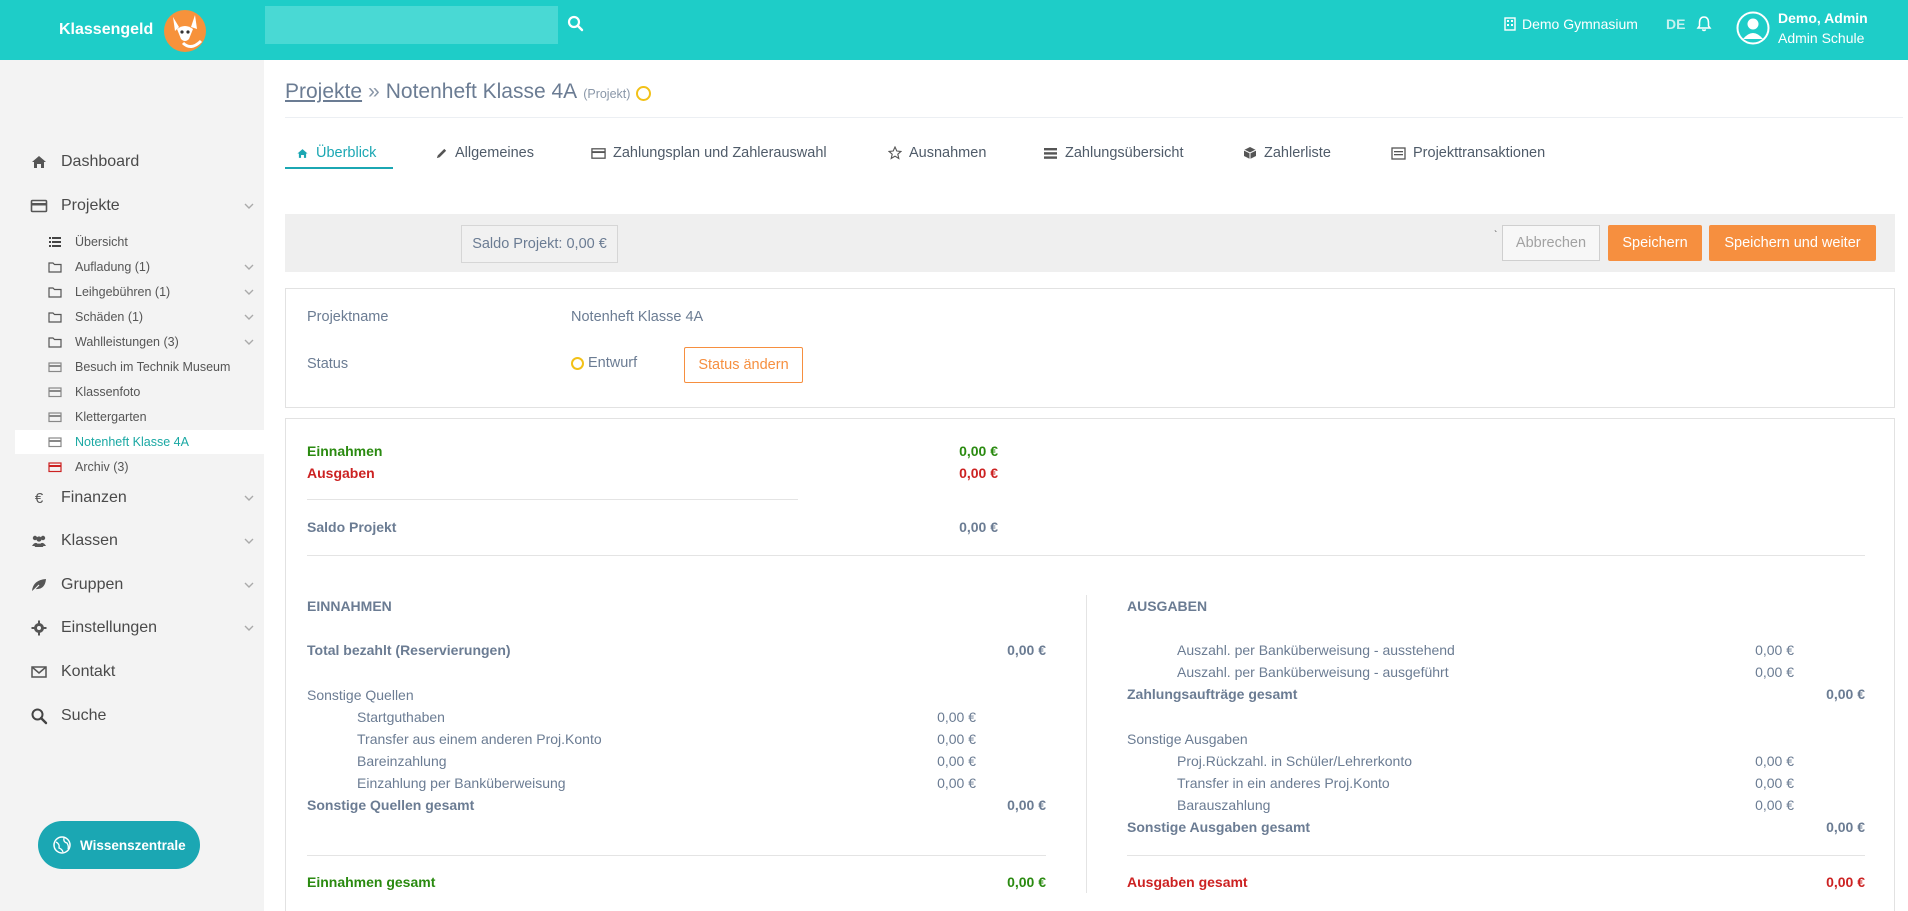 The width and height of the screenshot is (1908, 911). I want to click on income-heading: EINNAHMEN, so click(349, 606).